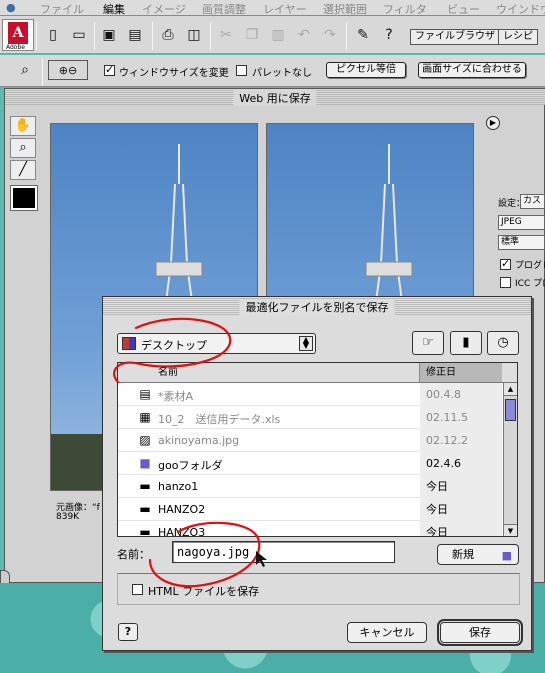 Image resolution: width=545 pixels, height=673 pixels. What do you see at coordinates (18, 35) in the screenshot?
I see `adobe-logo: A Adobe` at bounding box center [18, 35].